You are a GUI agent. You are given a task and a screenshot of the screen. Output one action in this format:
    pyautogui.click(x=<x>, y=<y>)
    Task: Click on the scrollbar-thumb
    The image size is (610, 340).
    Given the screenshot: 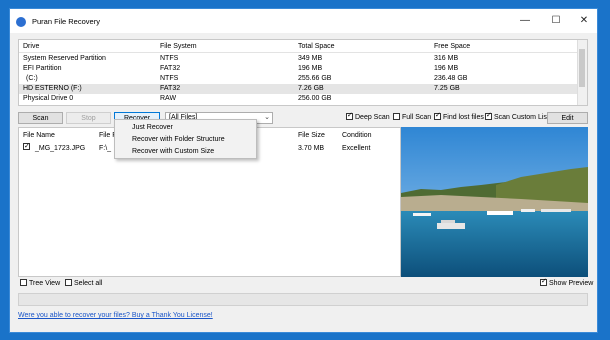 What is the action you would take?
    pyautogui.click(x=582, y=68)
    